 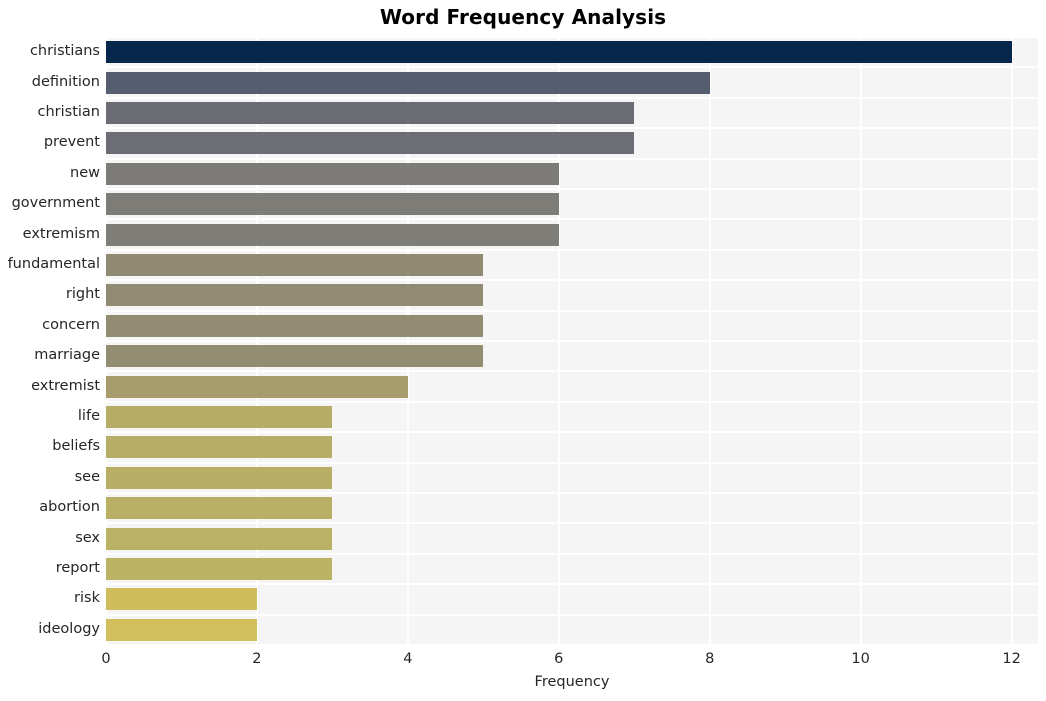 I want to click on y-axis-tick-label: definition, so click(x=65, y=81).